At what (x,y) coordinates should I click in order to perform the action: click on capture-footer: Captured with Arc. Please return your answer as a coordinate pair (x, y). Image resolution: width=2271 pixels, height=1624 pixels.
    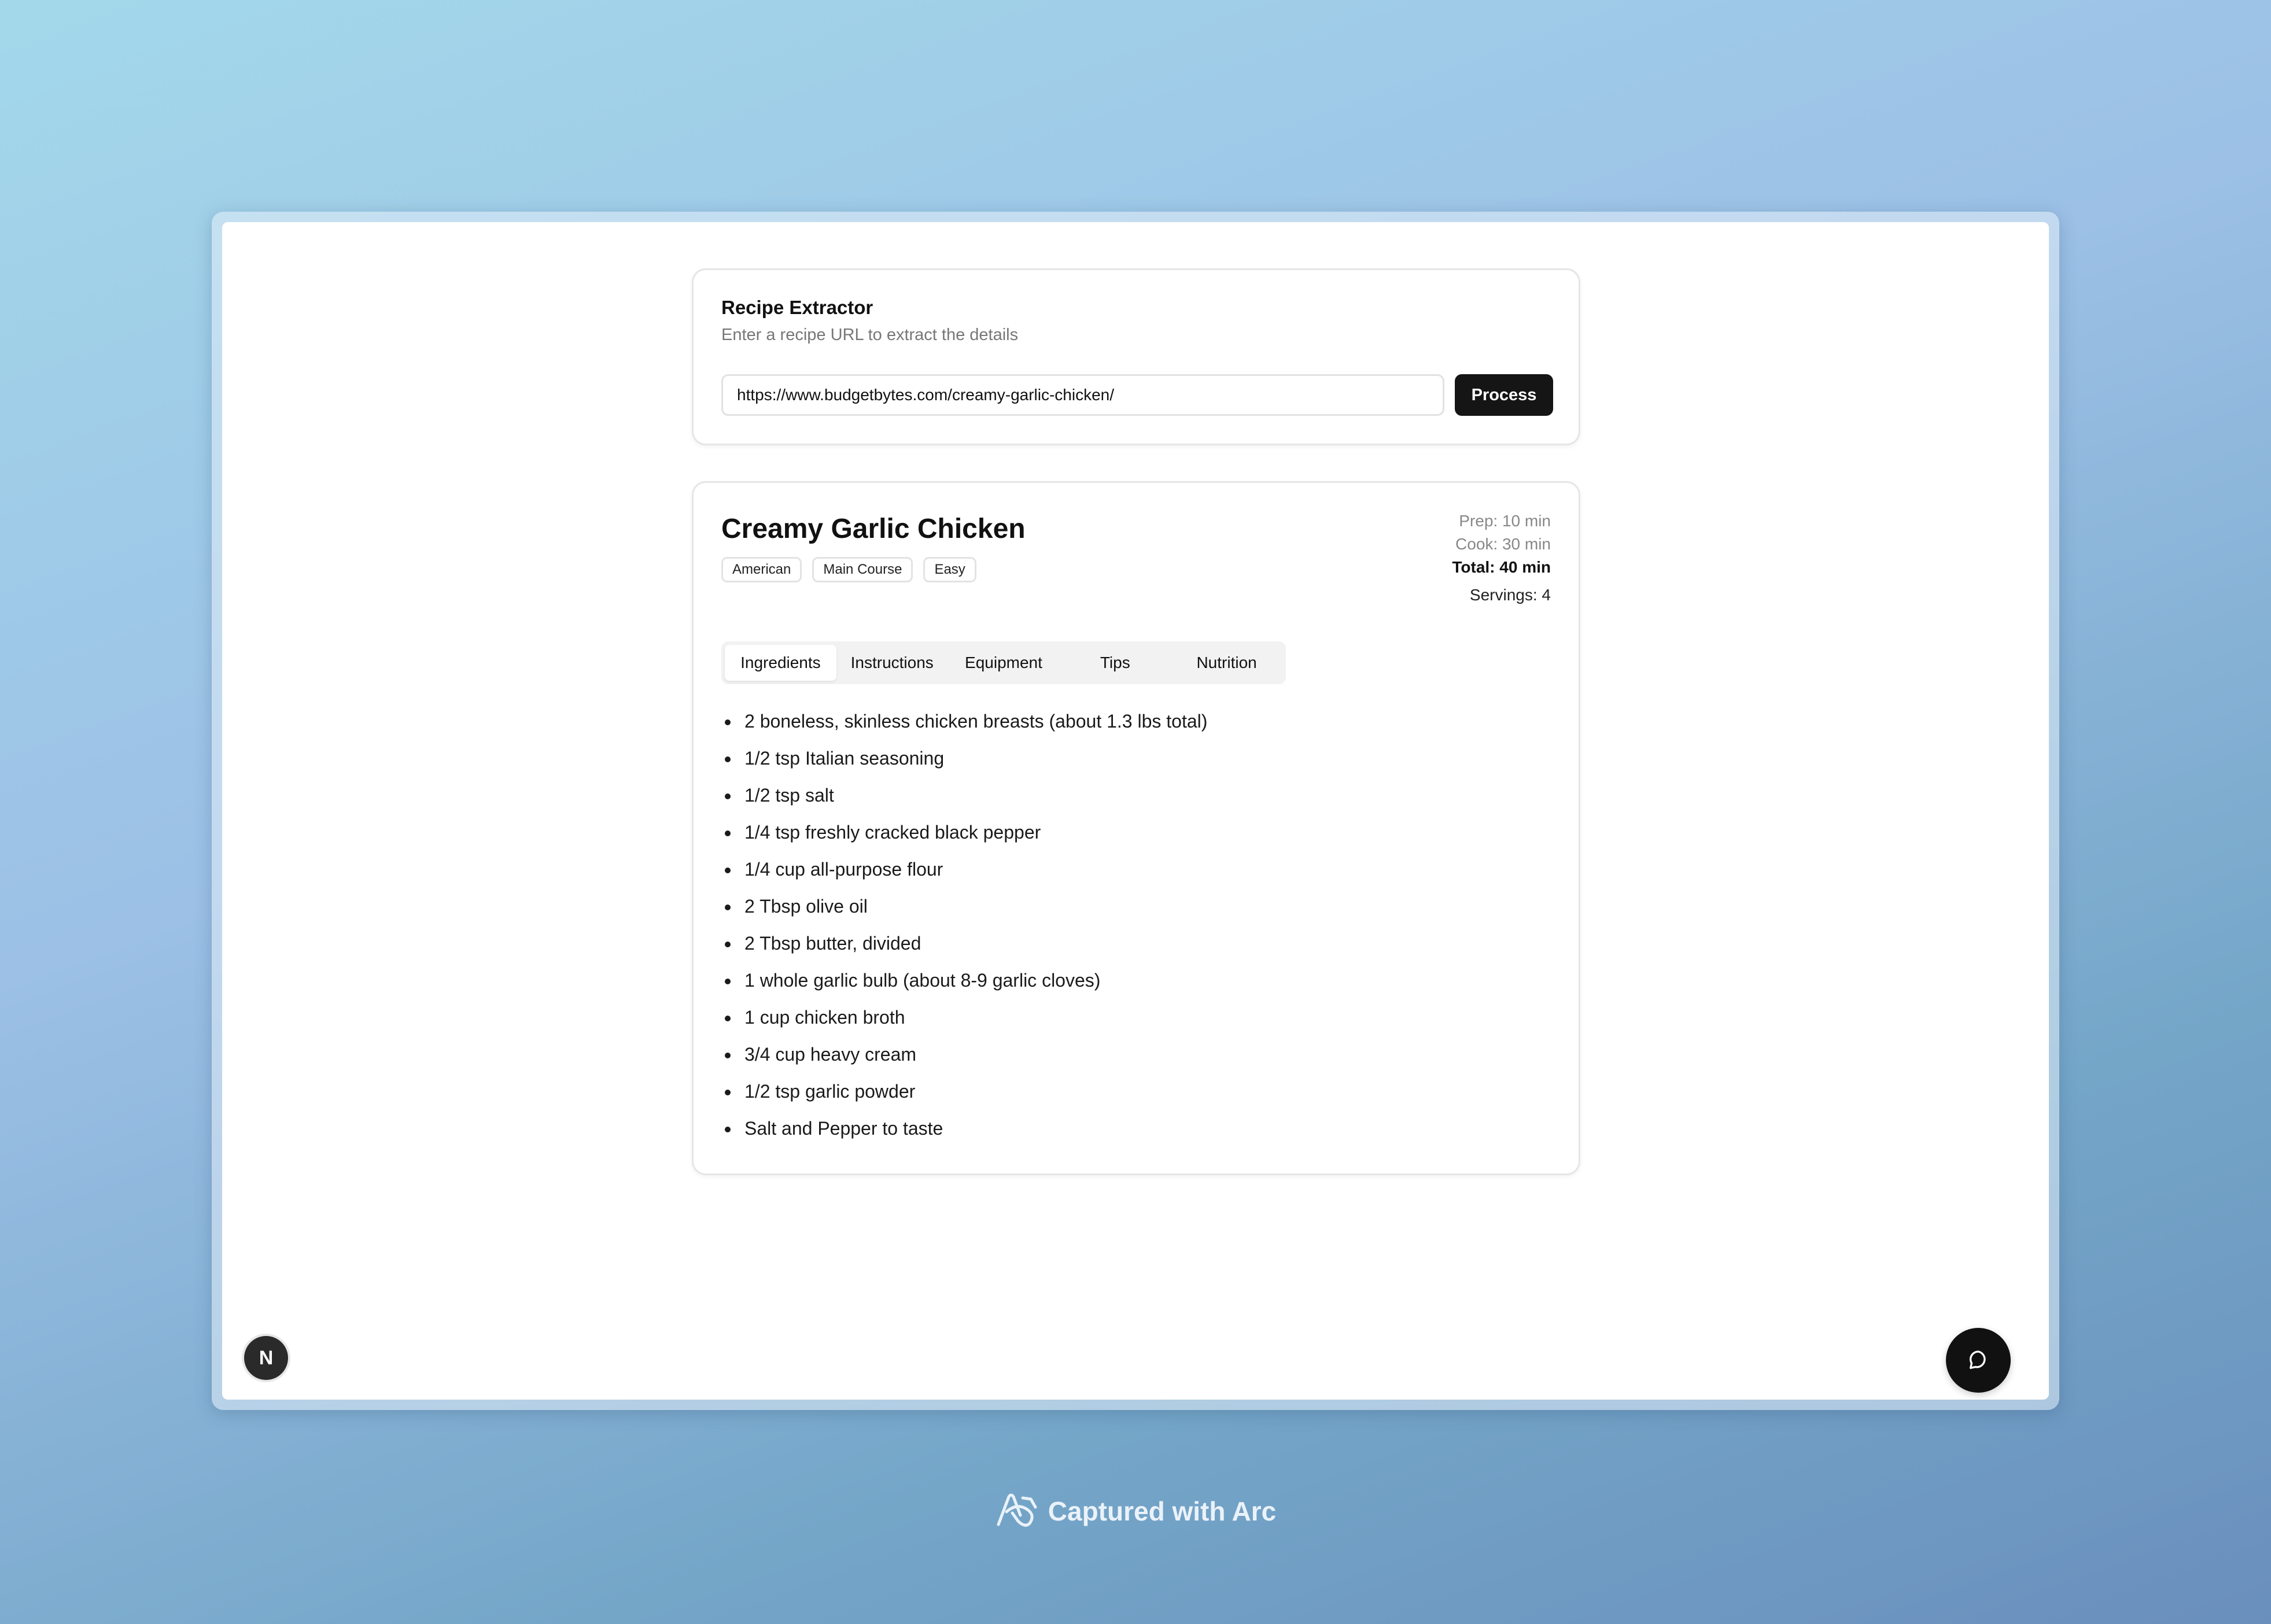
    Looking at the image, I should click on (1135, 1511).